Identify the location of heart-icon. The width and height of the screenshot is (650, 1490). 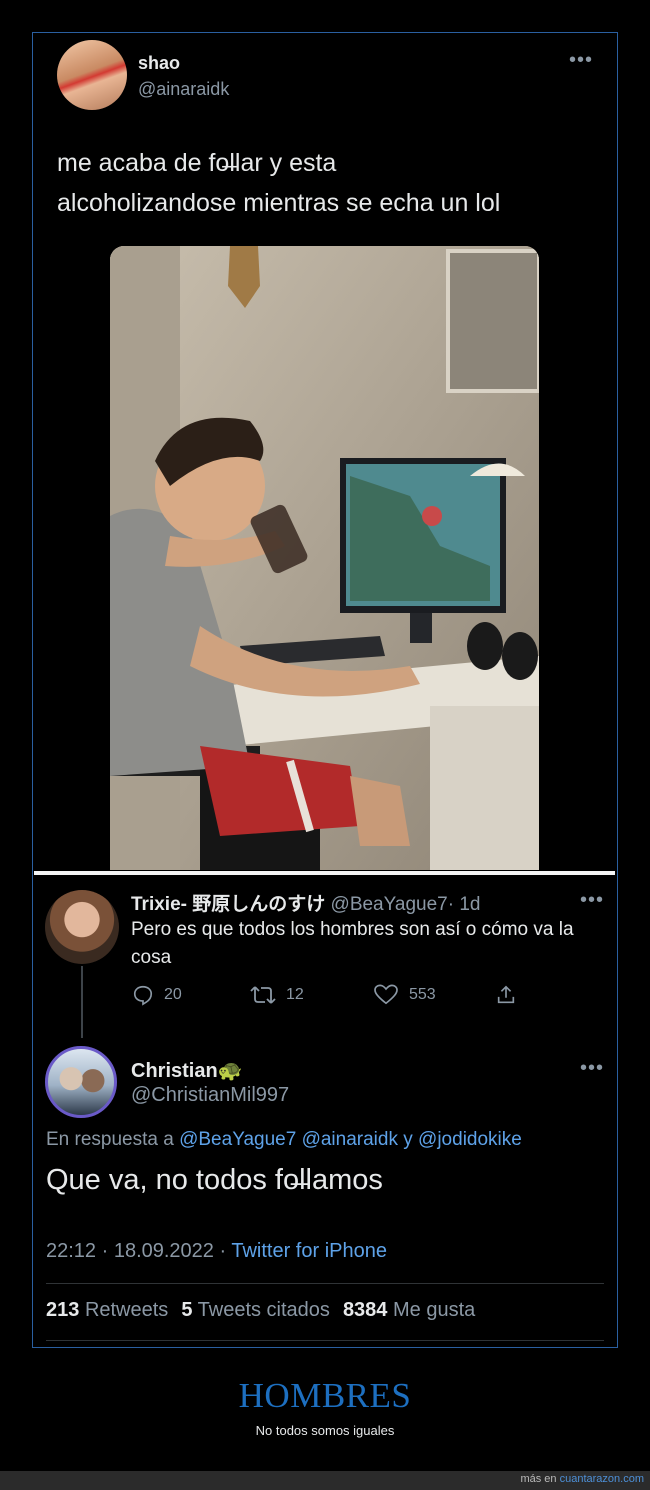
(386, 994).